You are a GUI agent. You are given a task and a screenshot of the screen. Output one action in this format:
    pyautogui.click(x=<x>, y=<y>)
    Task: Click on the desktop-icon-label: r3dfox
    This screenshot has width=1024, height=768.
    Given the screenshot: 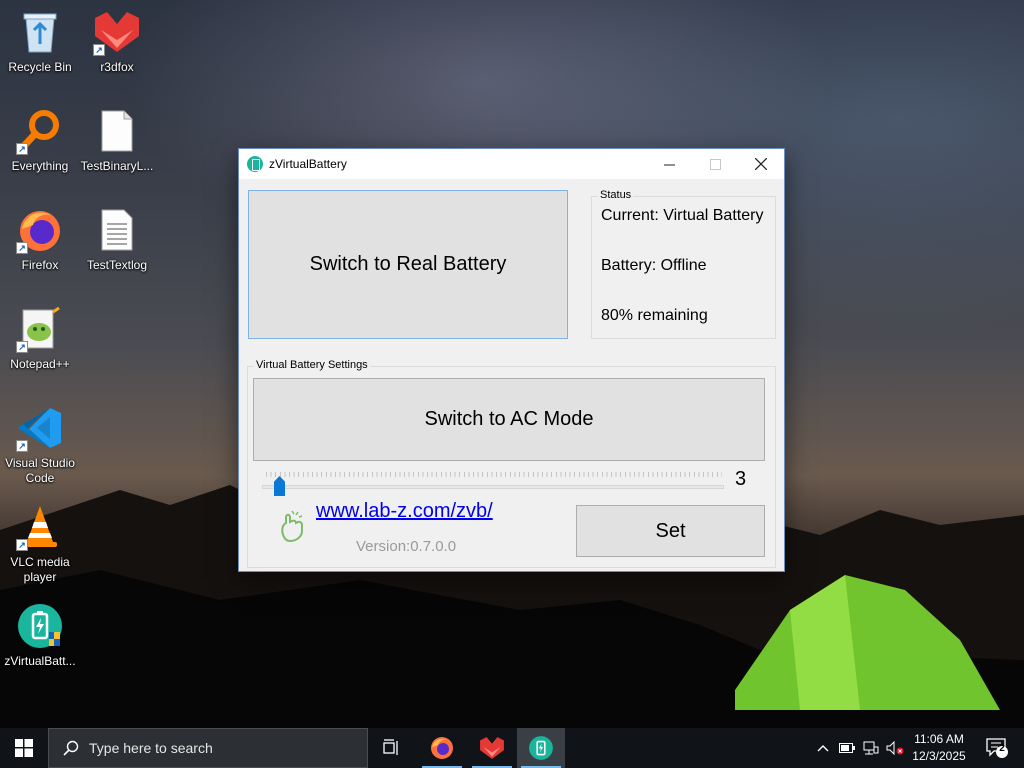 What is the action you would take?
    pyautogui.click(x=117, y=67)
    